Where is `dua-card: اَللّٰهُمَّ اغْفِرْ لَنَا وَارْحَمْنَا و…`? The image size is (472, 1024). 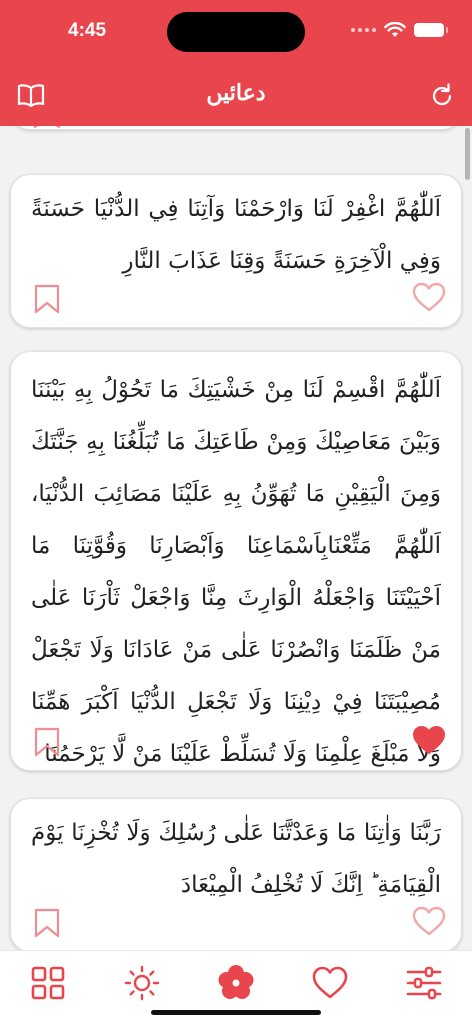
dua-card: اَللّٰهُمَّ اغْفِرْ لَنَا وَارْحَمْنَا و… is located at coordinates (236, 251).